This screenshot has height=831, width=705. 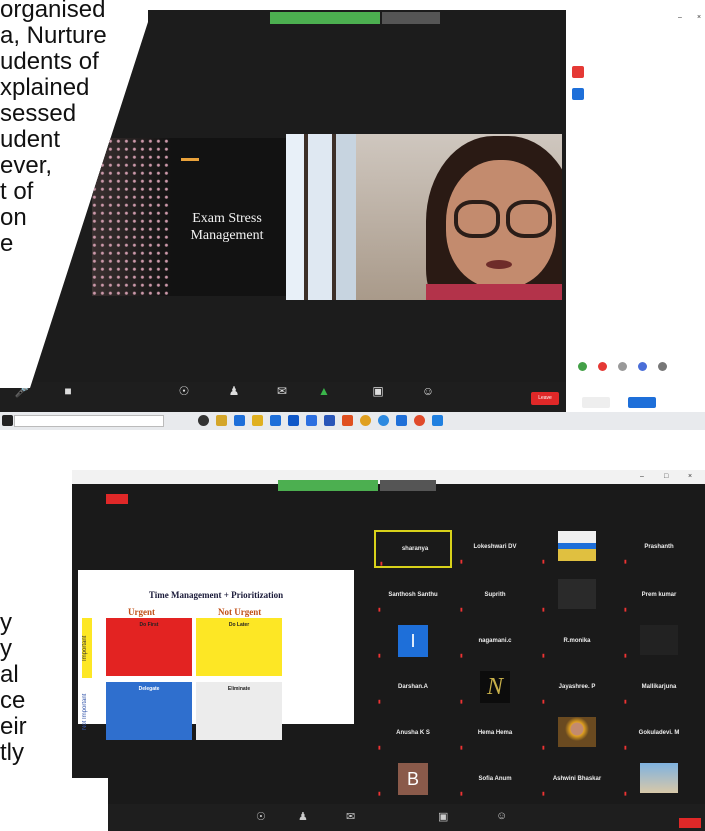 What do you see at coordinates (413, 781) in the screenshot?
I see `participant-tile: B ▮` at bounding box center [413, 781].